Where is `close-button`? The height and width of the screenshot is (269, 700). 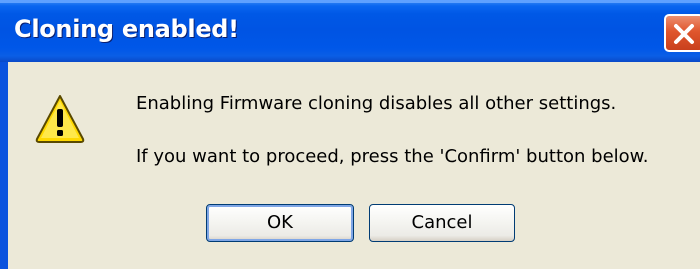
close-button is located at coordinates (682, 33).